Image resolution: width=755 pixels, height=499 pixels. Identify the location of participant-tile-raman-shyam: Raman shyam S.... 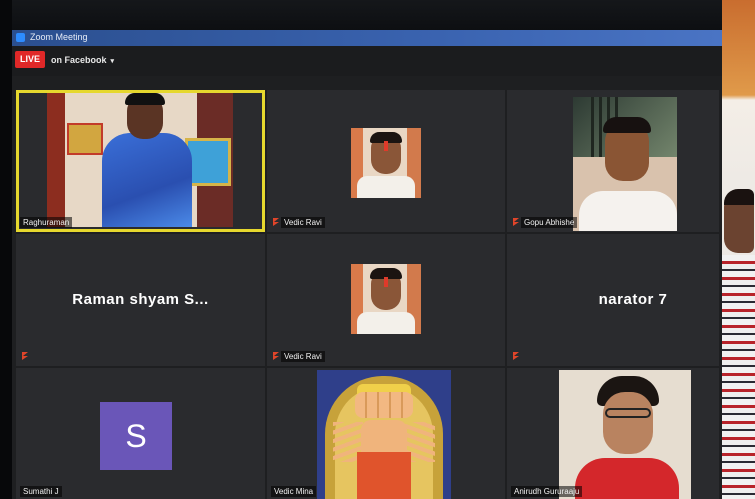
(140, 300).